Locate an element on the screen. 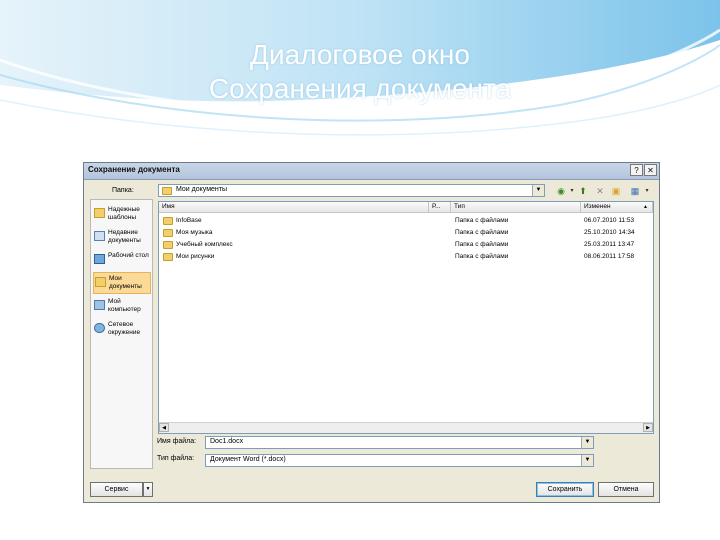 This screenshot has width=720, height=540. scroll-right-icon: ▶ is located at coordinates (648, 427).